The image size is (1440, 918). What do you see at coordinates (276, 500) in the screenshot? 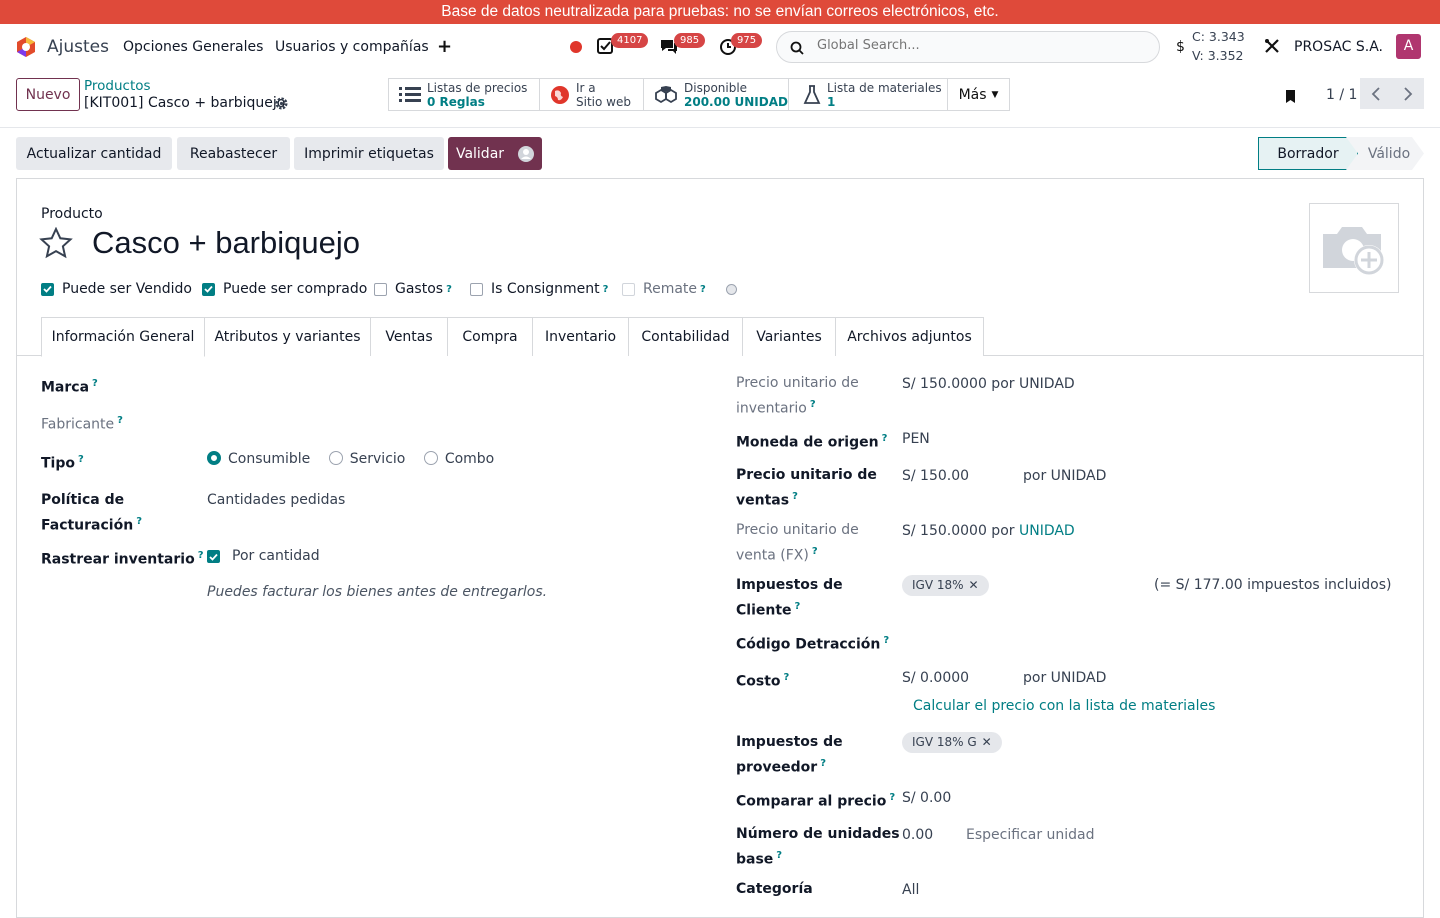
I see `invoice-policy-value: Cantidades pedidas` at bounding box center [276, 500].